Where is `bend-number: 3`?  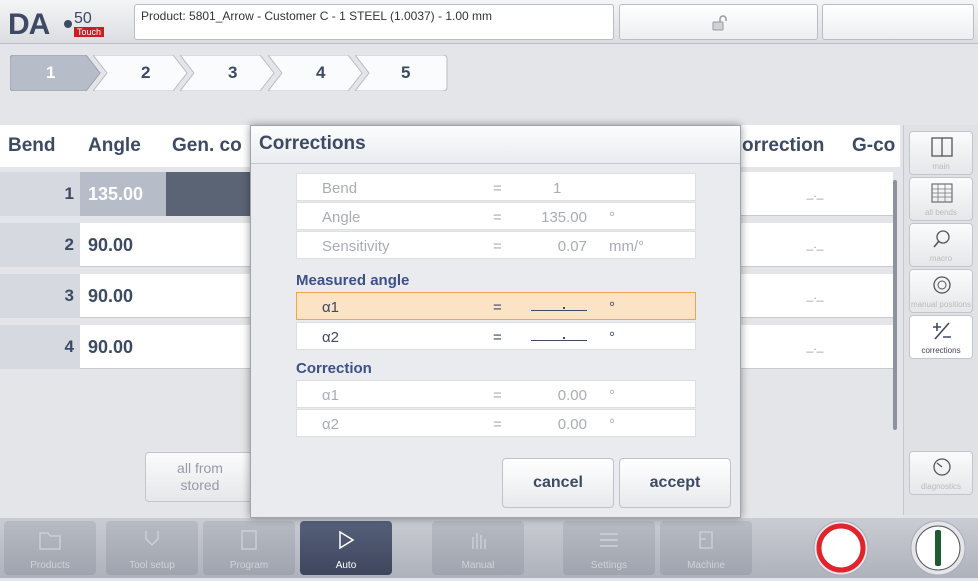 bend-number: 3 is located at coordinates (69, 295).